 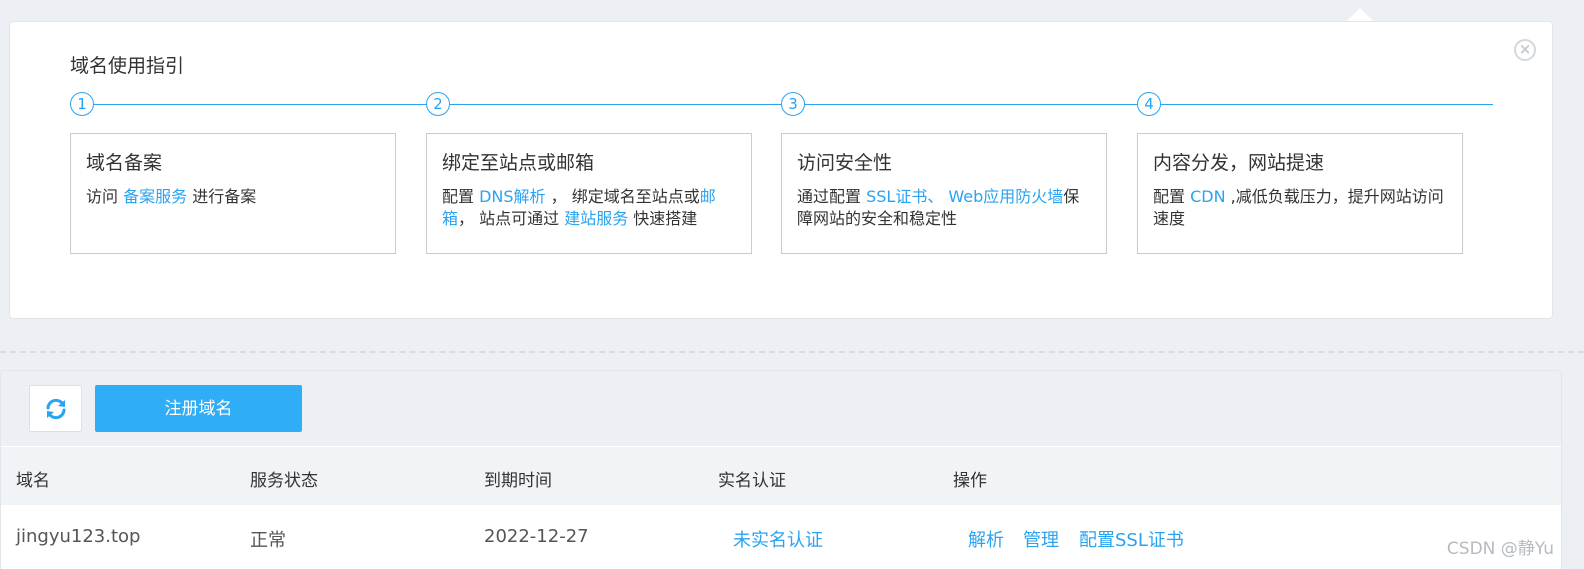 I want to click on step-card-title: 域名备案, so click(x=124, y=163).